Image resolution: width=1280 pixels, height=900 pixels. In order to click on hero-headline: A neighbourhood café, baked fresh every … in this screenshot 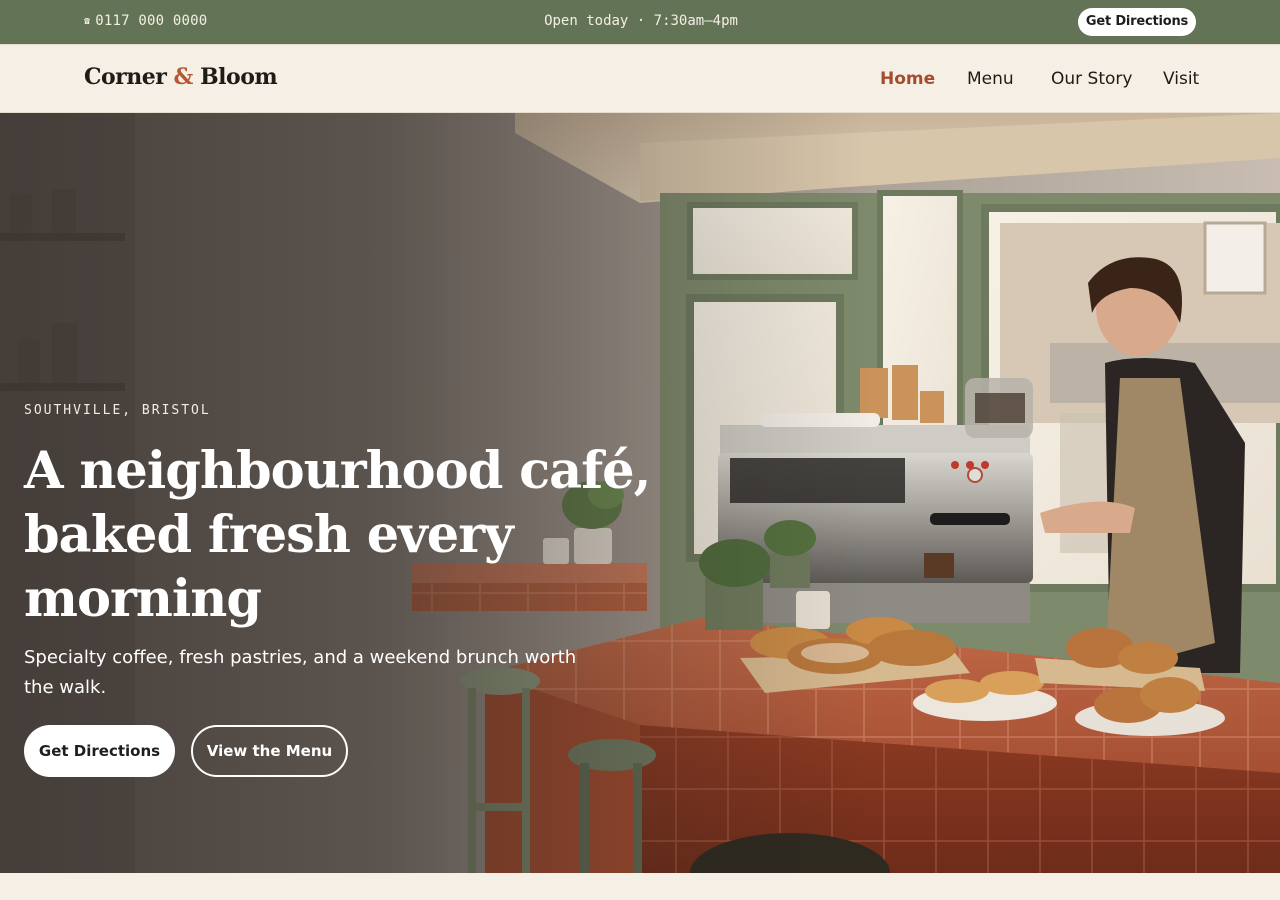, I will do `click(337, 535)`.